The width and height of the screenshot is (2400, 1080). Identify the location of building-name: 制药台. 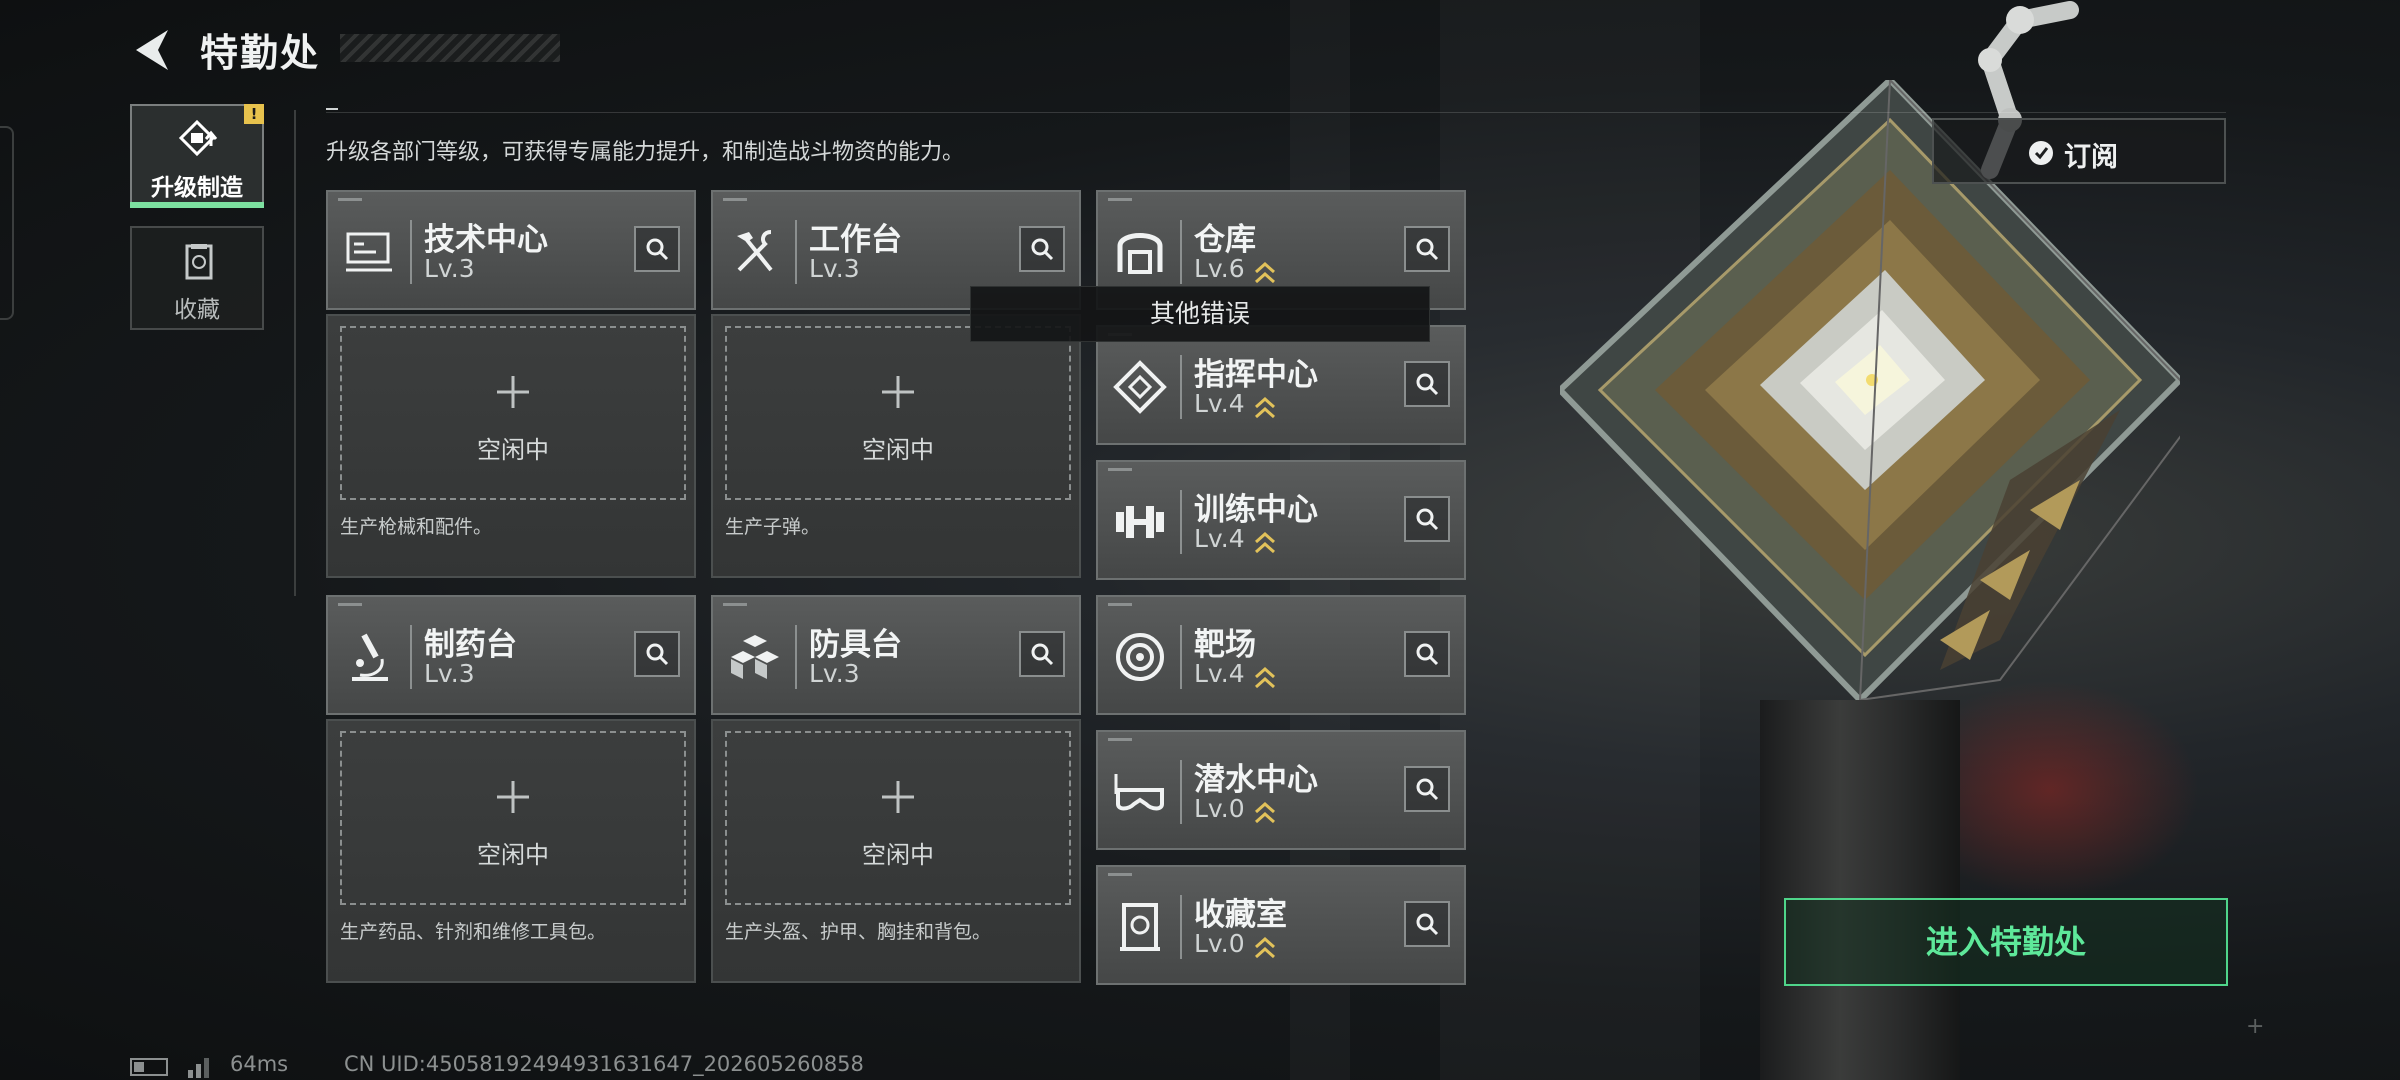
(470, 645).